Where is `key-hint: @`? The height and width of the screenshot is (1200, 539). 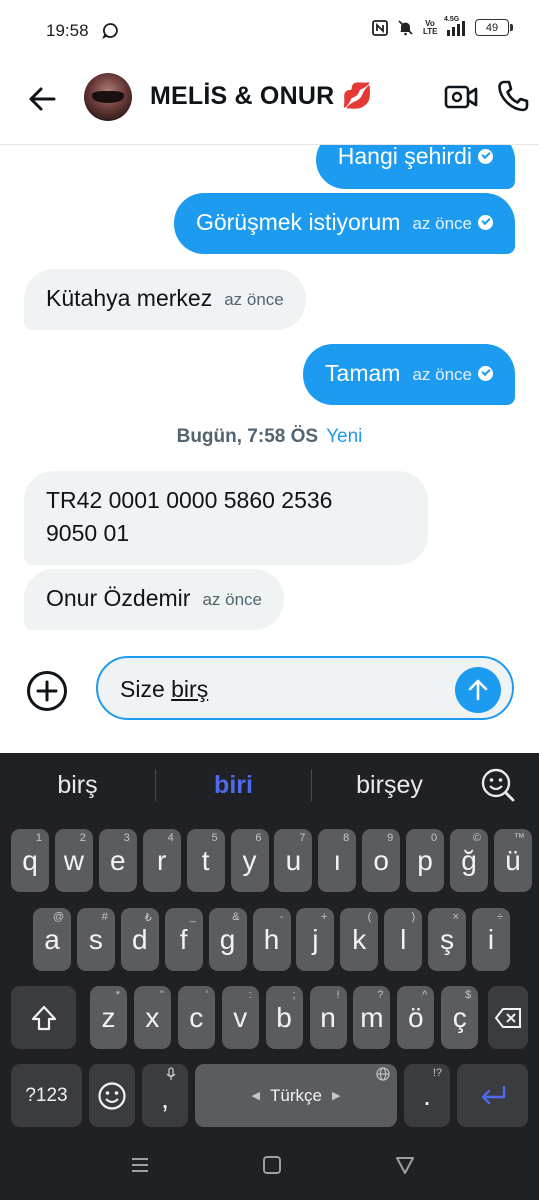
key-hint: @ is located at coordinates (58, 917).